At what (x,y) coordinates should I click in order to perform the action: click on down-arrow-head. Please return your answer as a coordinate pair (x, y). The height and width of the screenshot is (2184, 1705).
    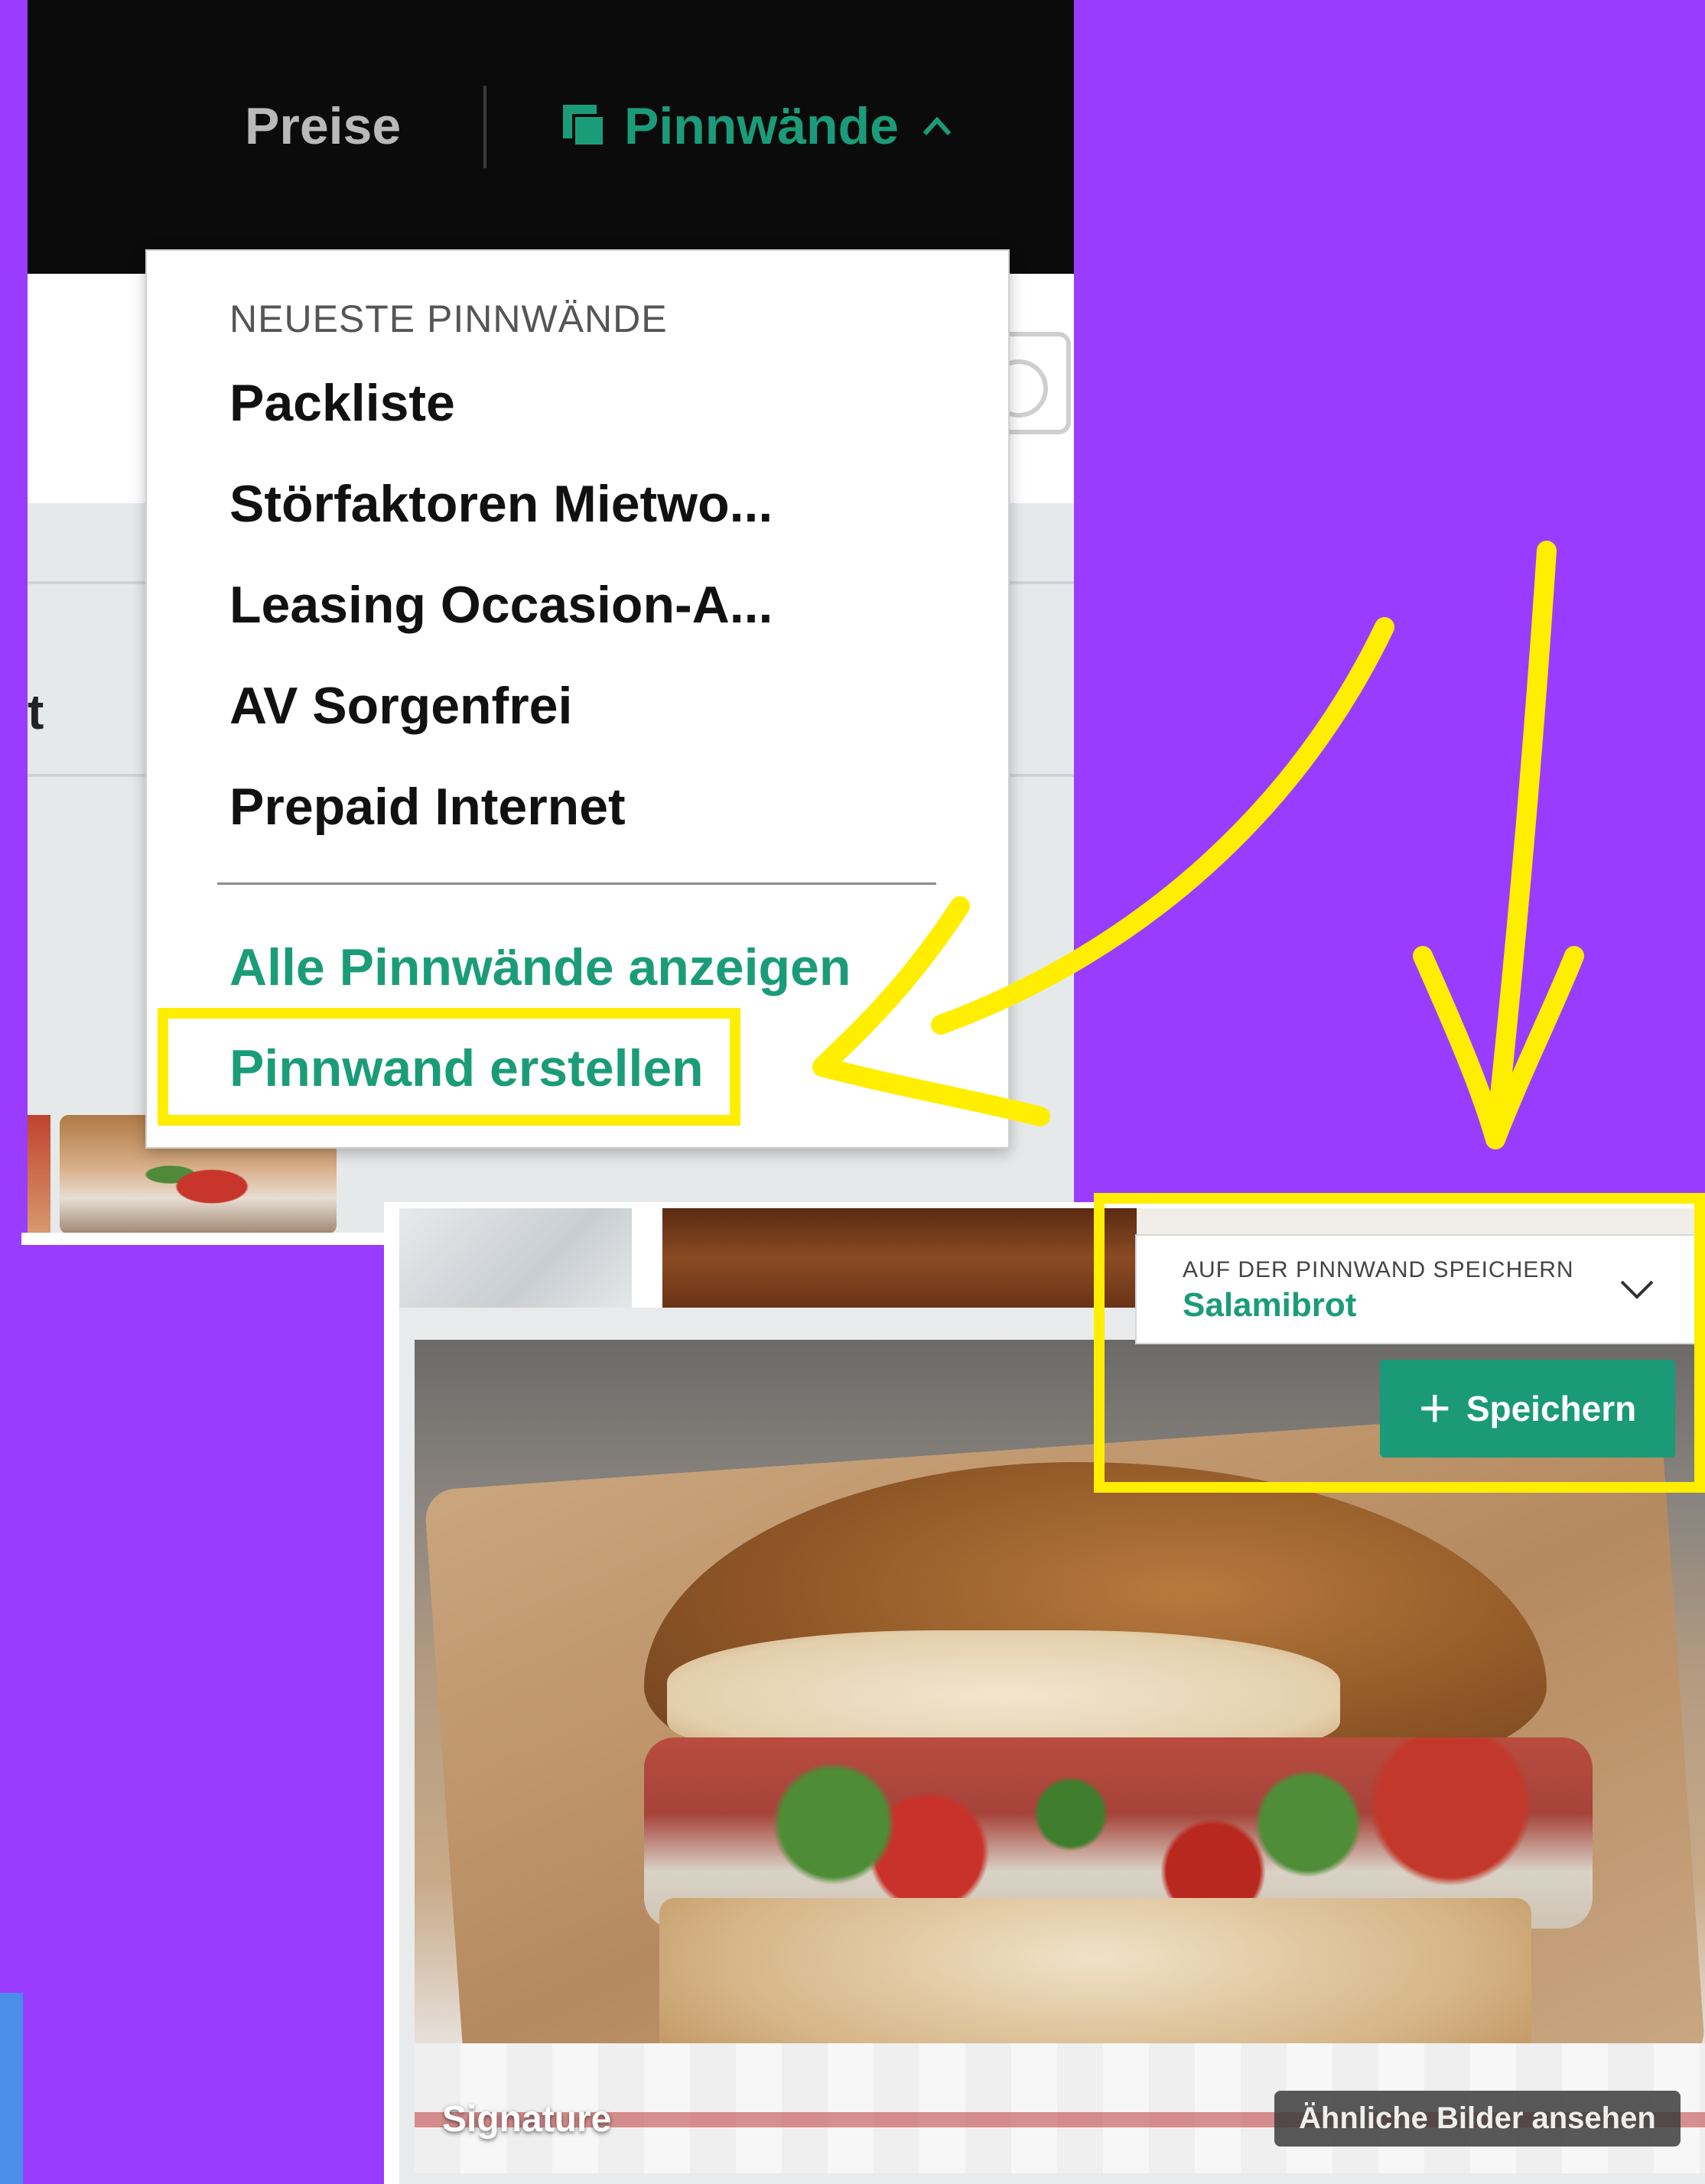
    Looking at the image, I should click on (1498, 1047).